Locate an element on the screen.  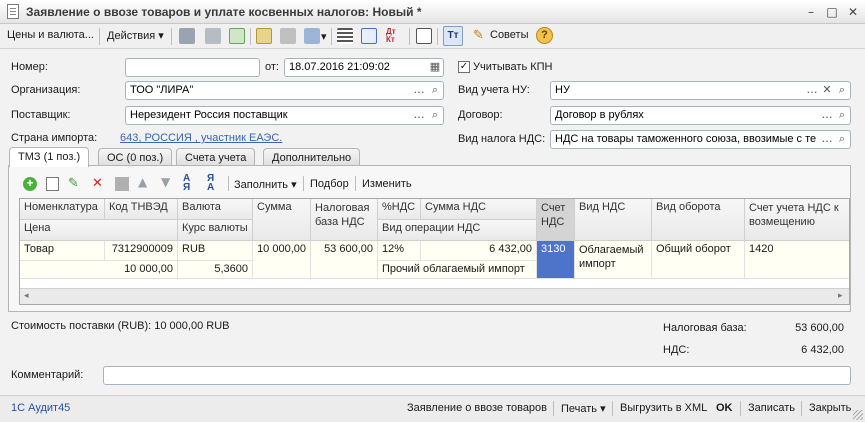
scroll-left-icon: ◂ is located at coordinates (26, 296).